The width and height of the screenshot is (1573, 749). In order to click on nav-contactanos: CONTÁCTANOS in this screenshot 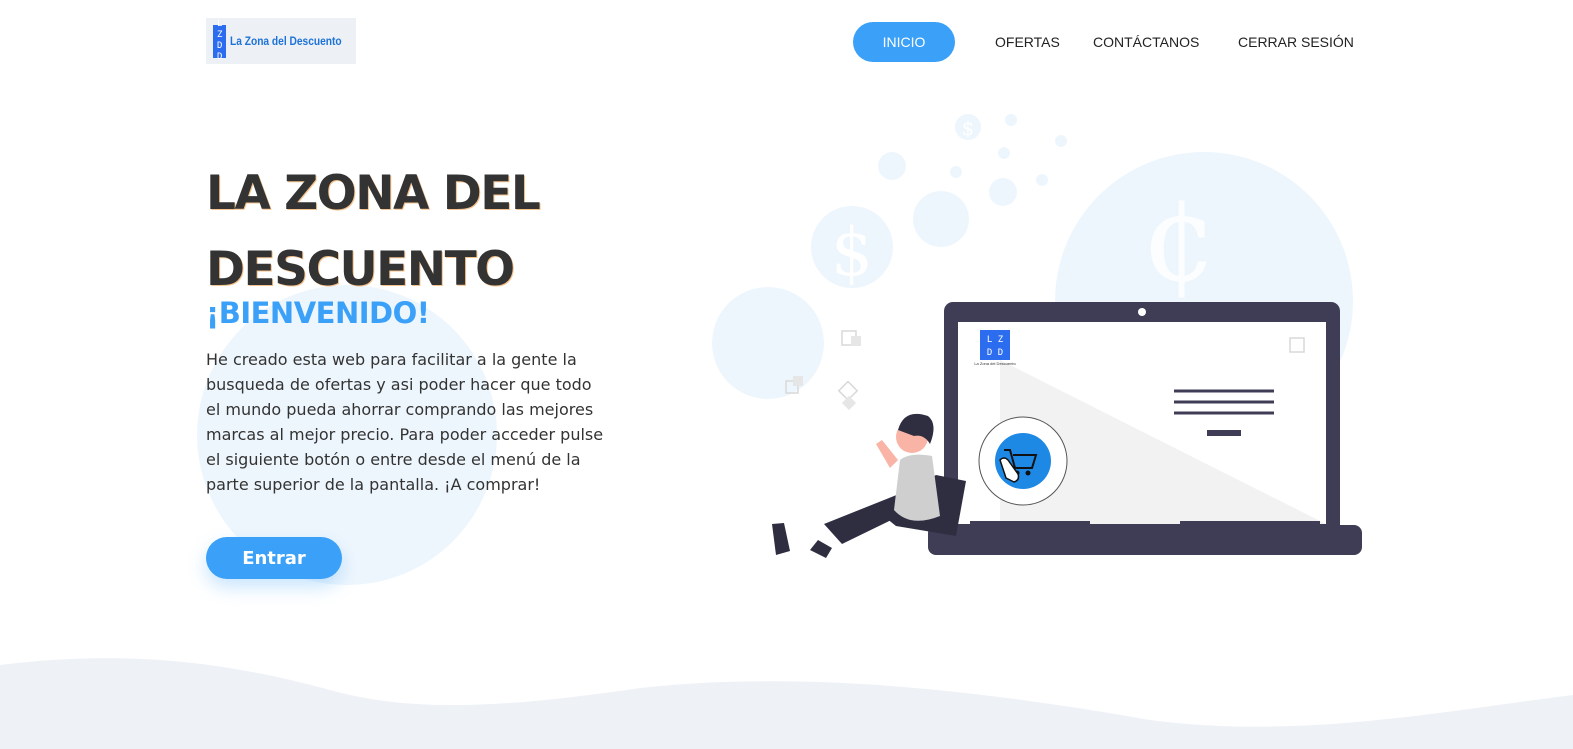, I will do `click(1146, 42)`.